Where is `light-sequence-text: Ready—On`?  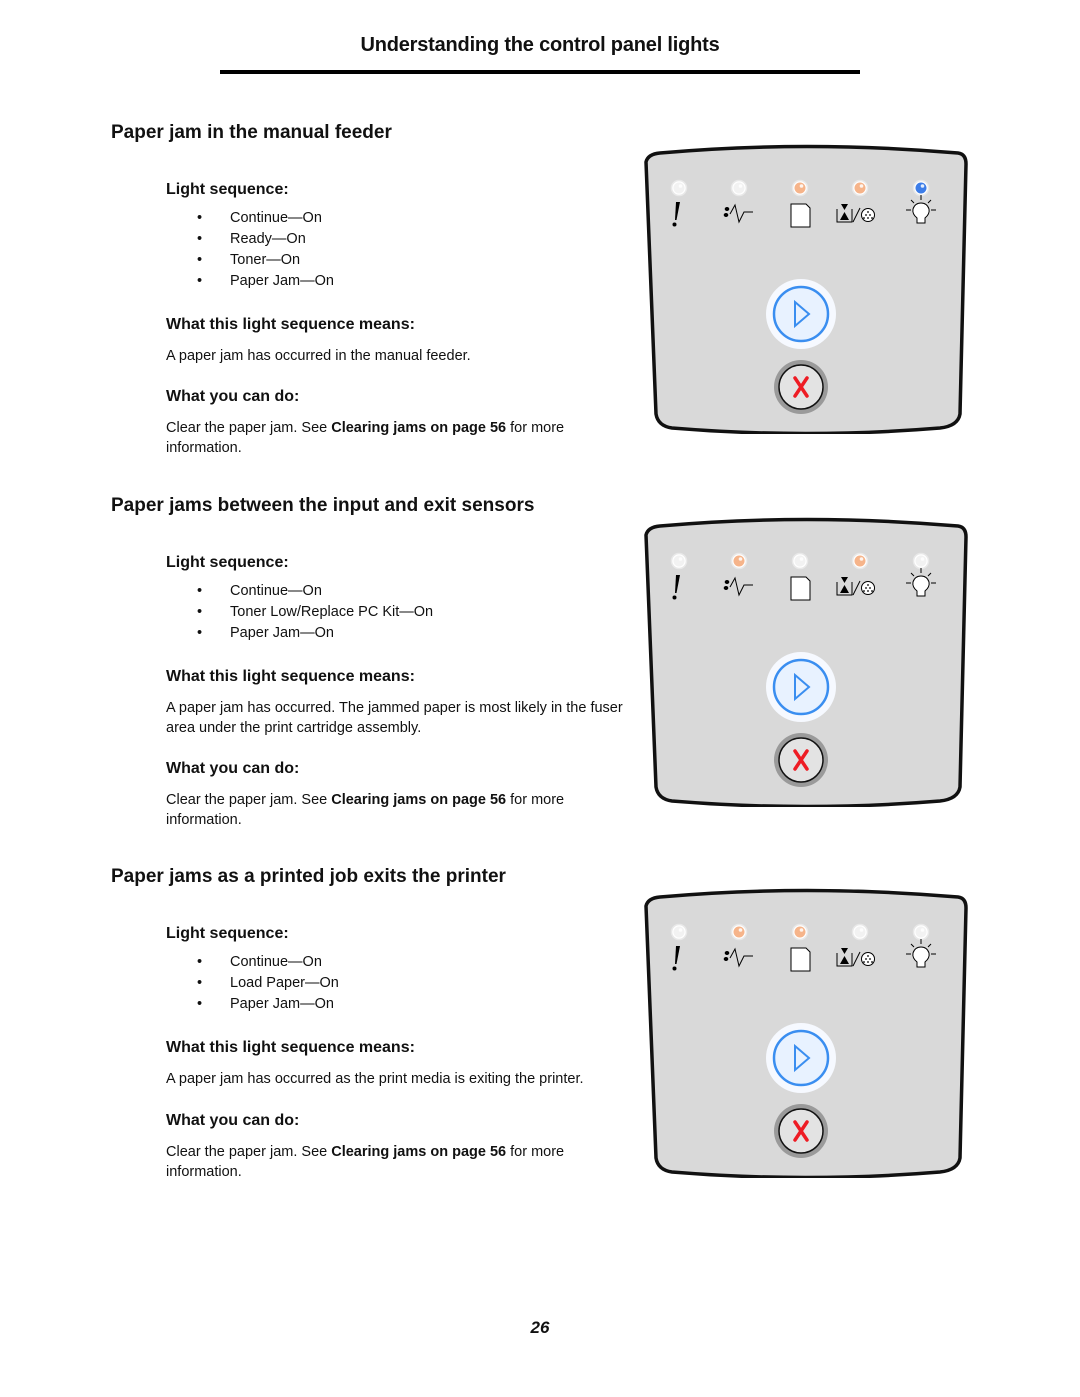
light-sequence-text: Ready—On is located at coordinates (268, 239).